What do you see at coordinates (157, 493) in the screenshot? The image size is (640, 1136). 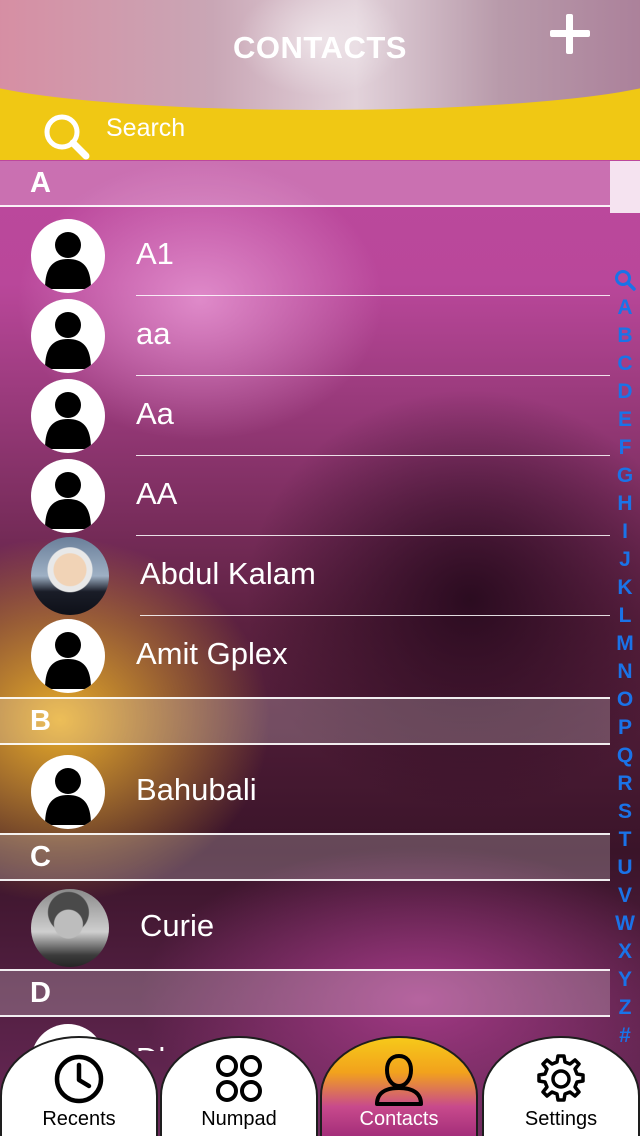 I see `contact-name: AA` at bounding box center [157, 493].